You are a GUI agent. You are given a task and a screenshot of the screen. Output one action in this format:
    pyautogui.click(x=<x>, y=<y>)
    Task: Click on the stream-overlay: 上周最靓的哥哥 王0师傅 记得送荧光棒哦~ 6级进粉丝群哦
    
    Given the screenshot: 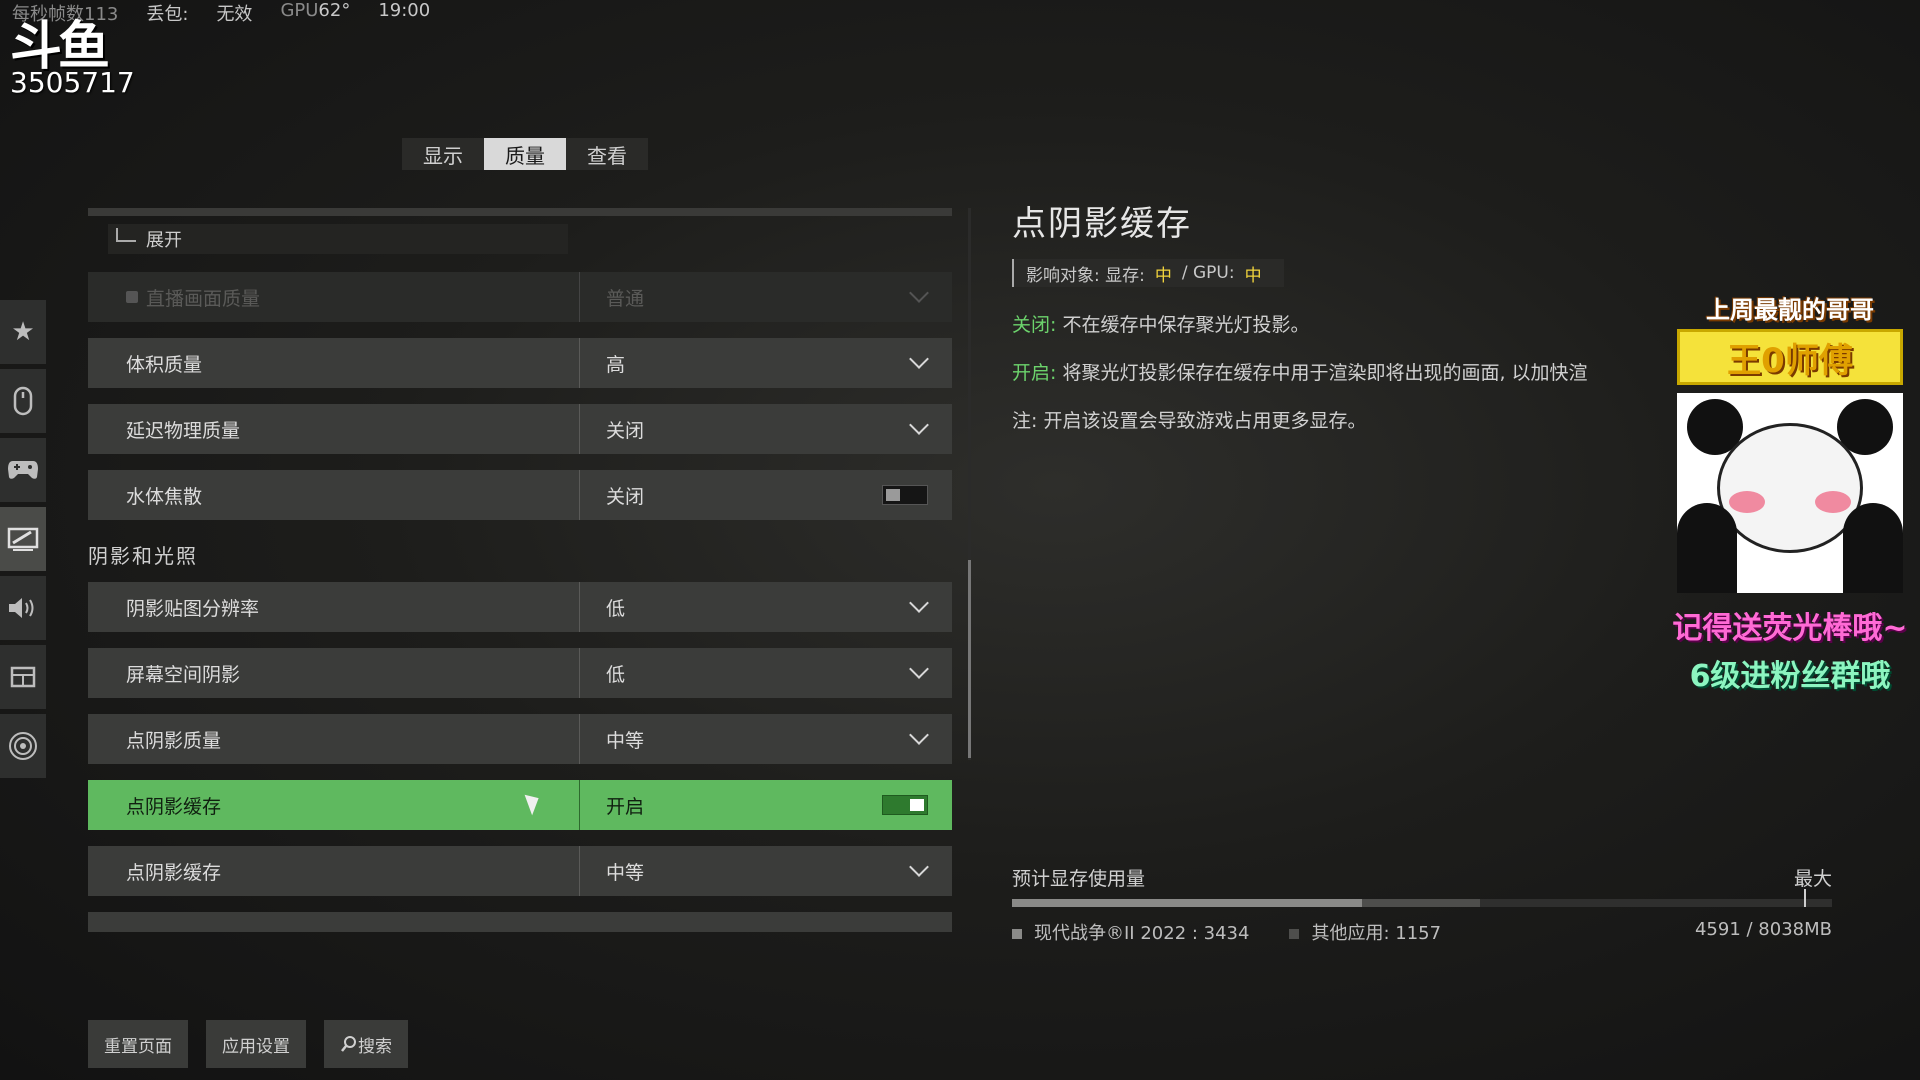 What is the action you would take?
    pyautogui.click(x=1790, y=492)
    